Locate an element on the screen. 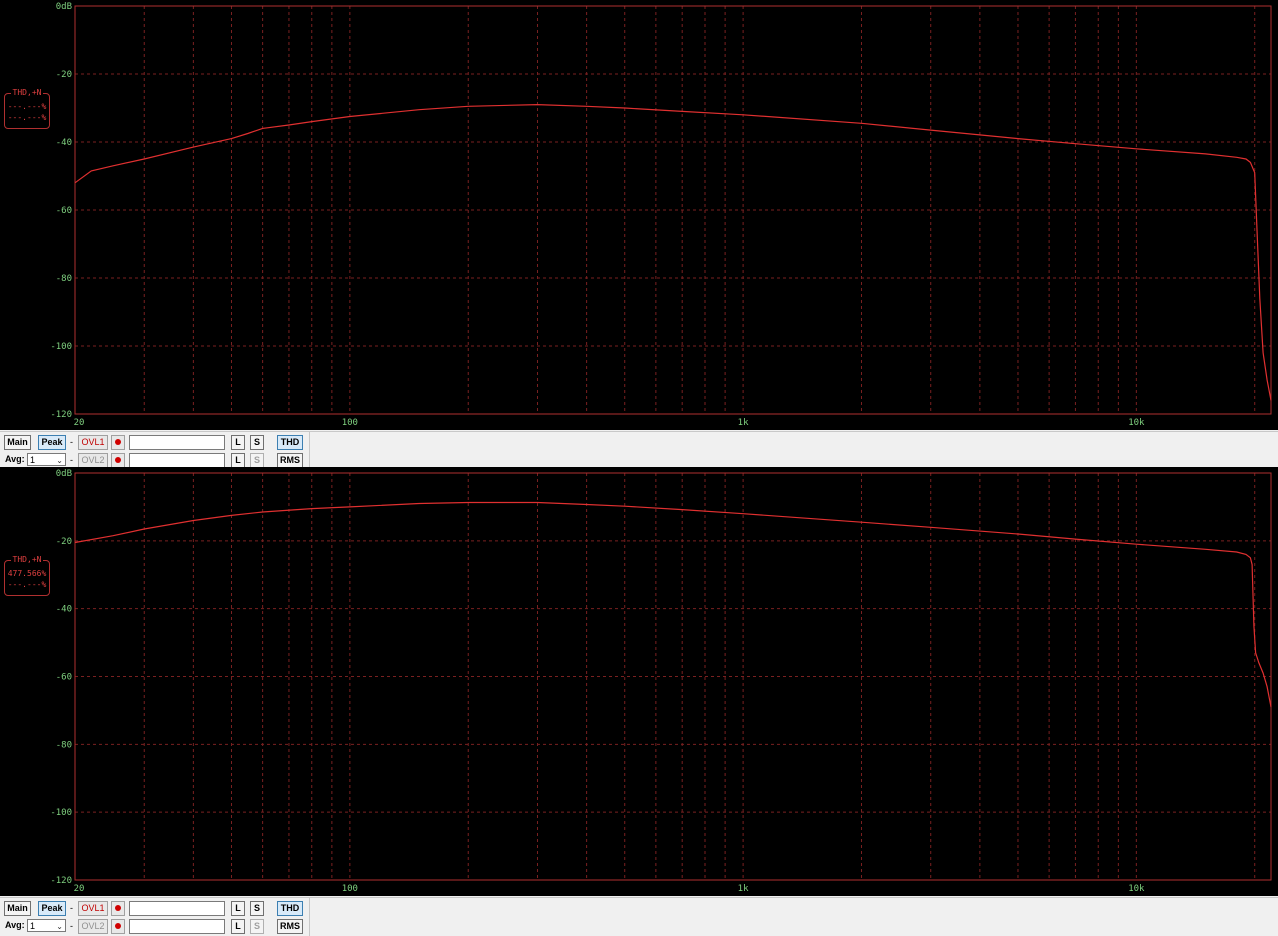 This screenshot has width=1278, height=936. readout-value-1: ---.---% is located at coordinates (27, 106).